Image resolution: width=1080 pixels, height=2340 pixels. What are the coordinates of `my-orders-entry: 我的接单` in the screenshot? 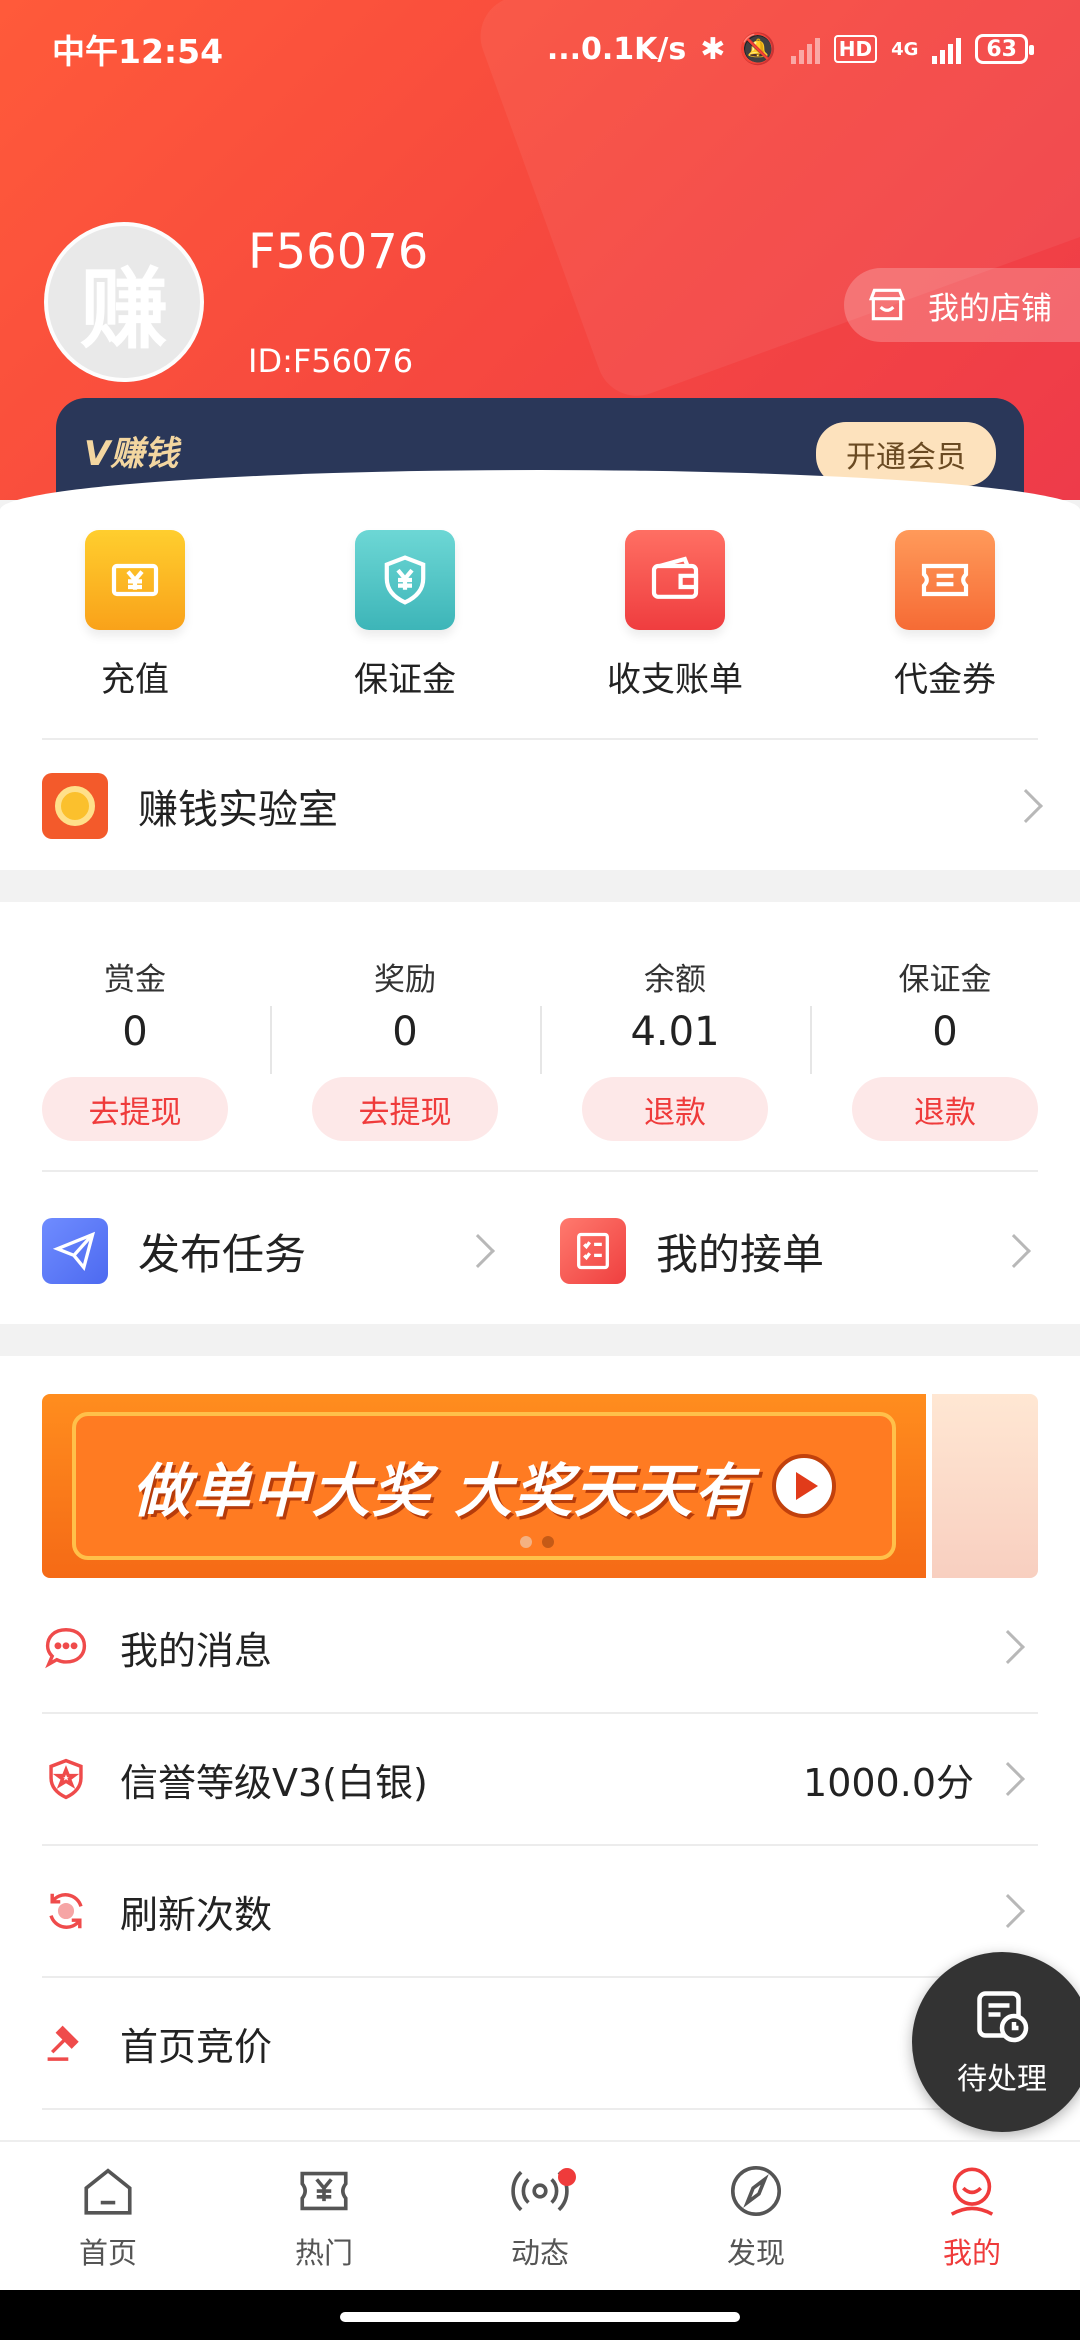 It's located at (779, 1251).